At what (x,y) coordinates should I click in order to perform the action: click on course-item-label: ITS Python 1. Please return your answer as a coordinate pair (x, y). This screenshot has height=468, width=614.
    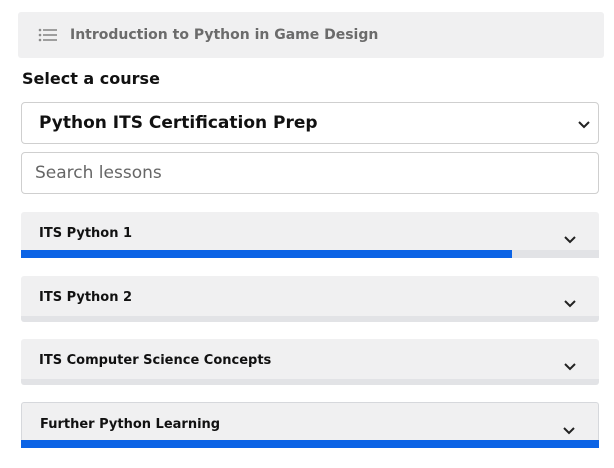
    Looking at the image, I should click on (86, 233).